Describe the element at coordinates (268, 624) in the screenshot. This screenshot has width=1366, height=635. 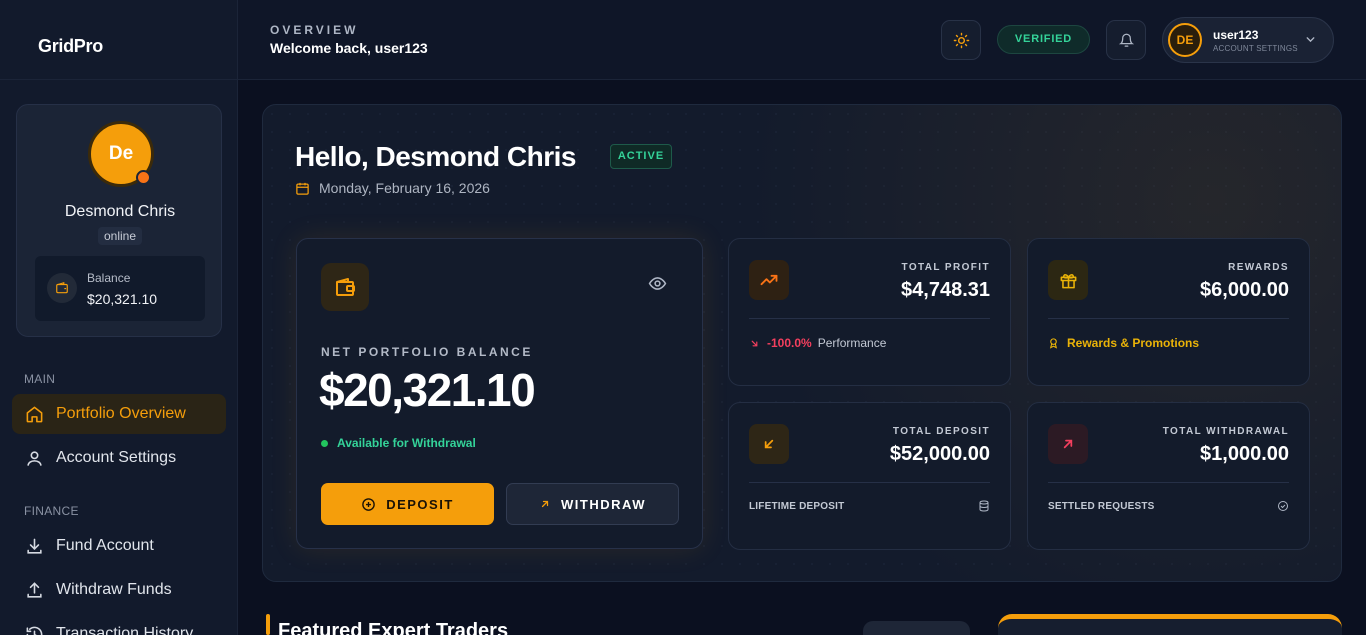
I see `section-accent-bar` at that location.